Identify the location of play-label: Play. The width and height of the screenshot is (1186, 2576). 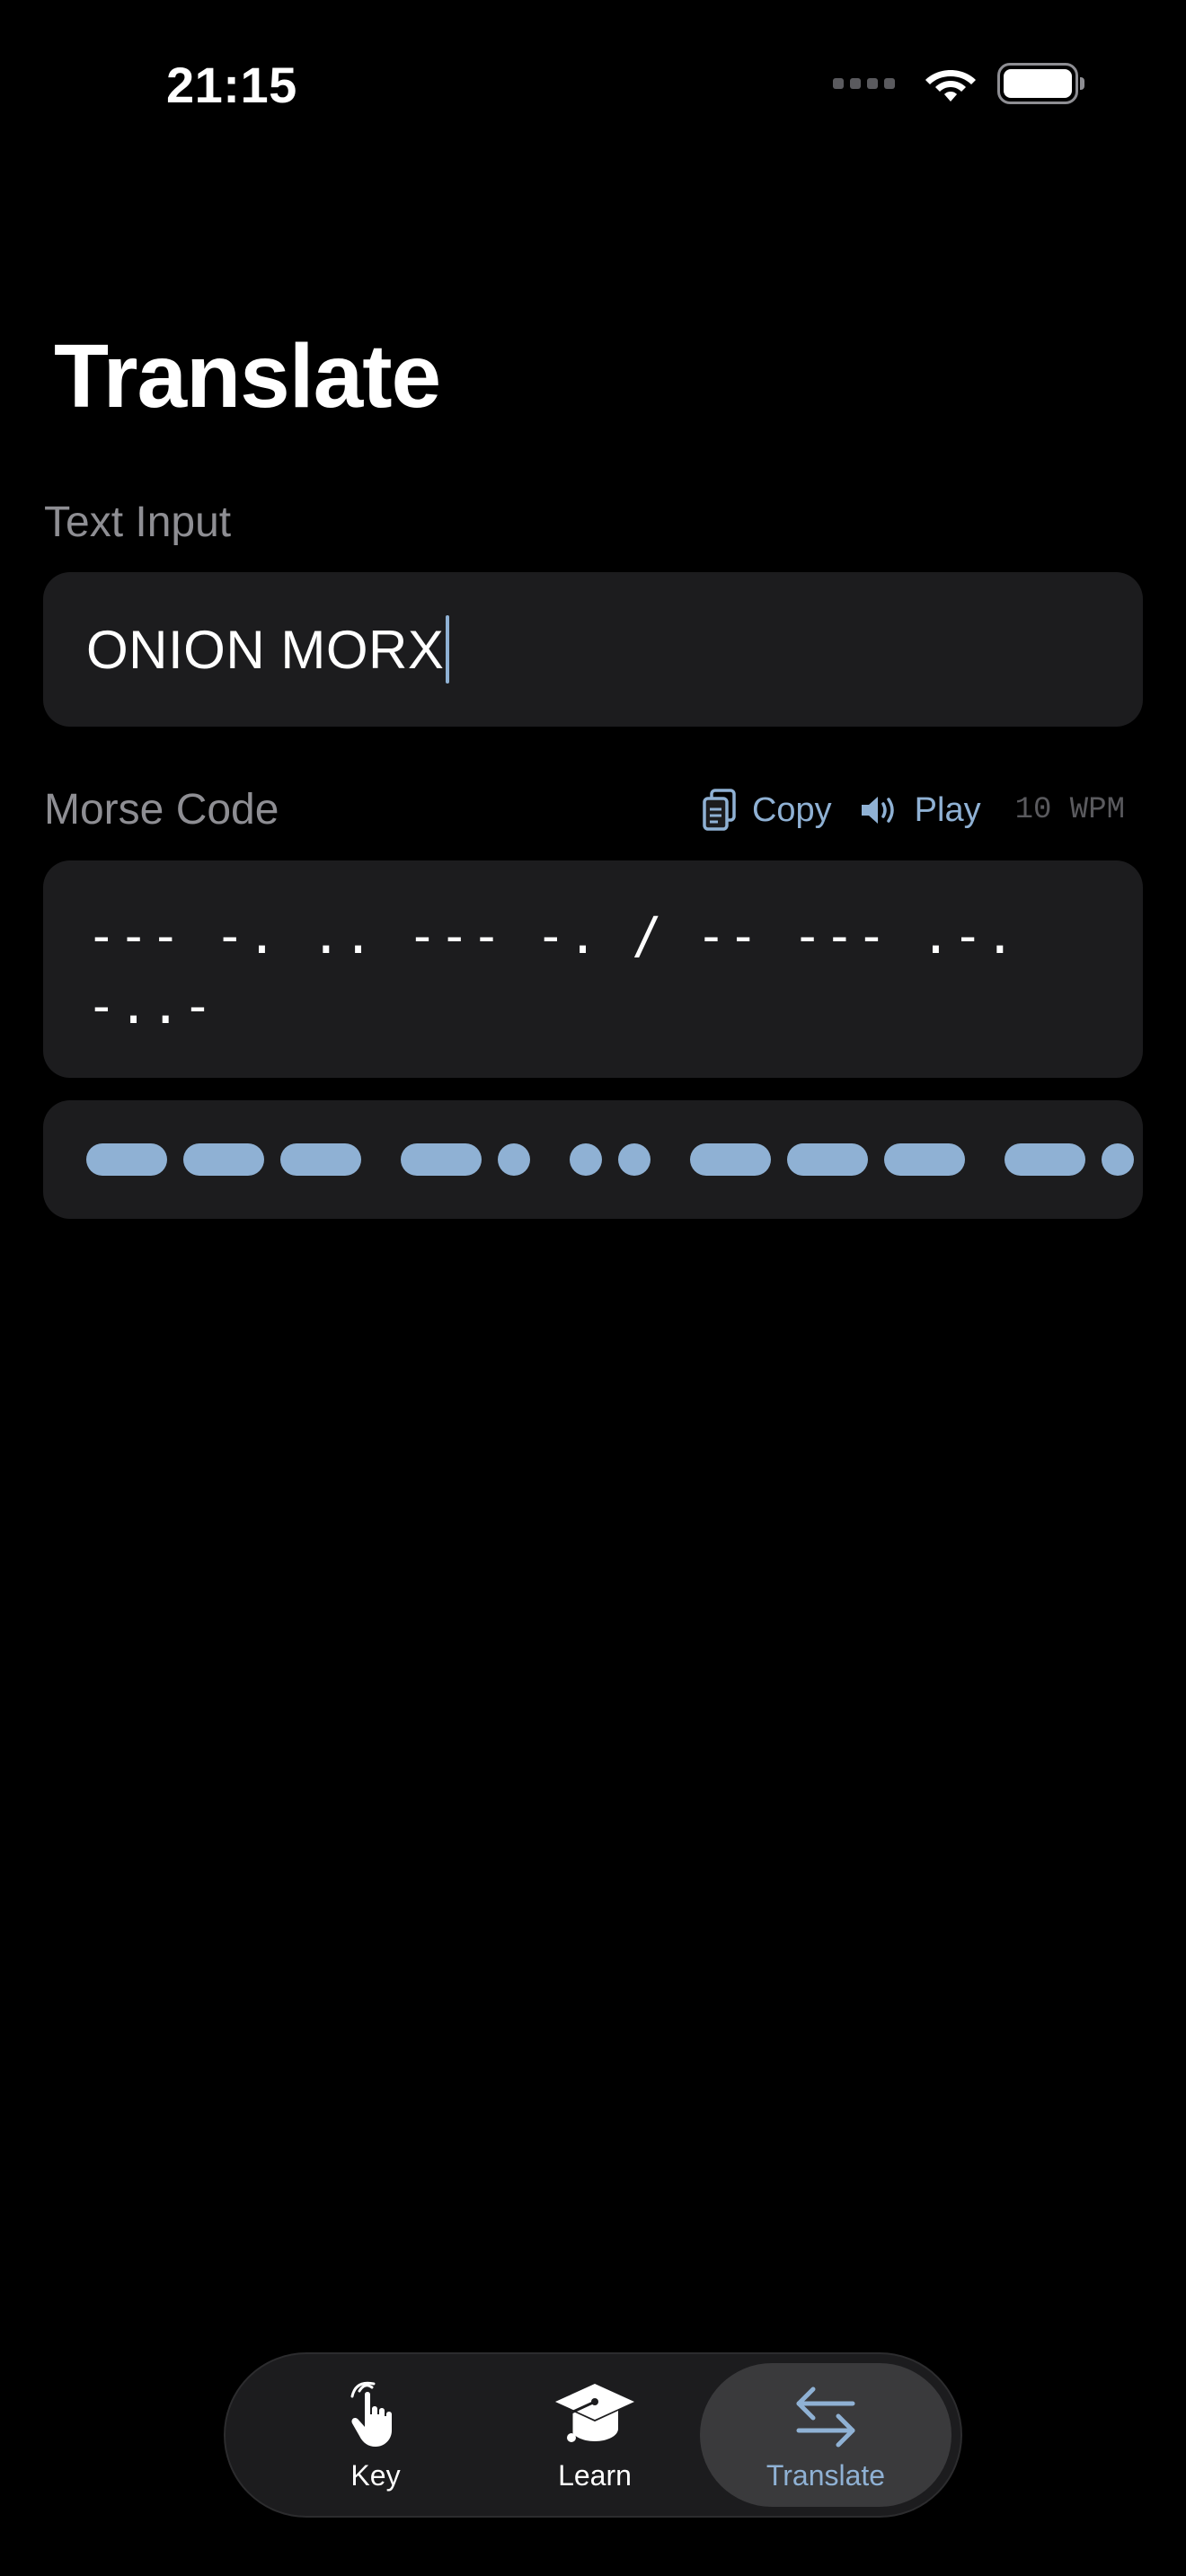
(947, 809).